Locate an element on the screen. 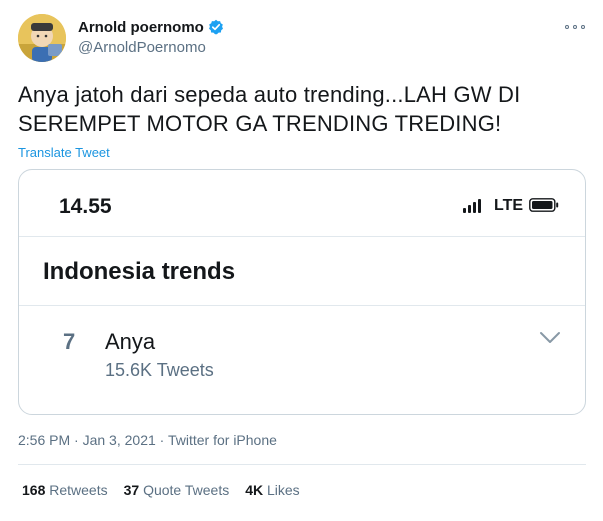  phone-status-bar: 14.55 LTE is located at coordinates (302, 203).